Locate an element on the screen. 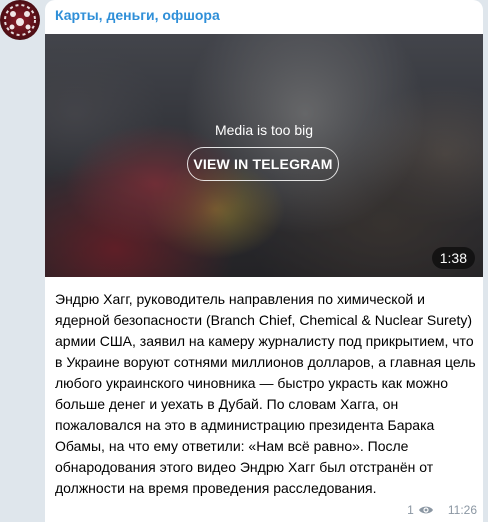 This screenshot has height=522, width=488. channel-avatar is located at coordinates (20, 20).